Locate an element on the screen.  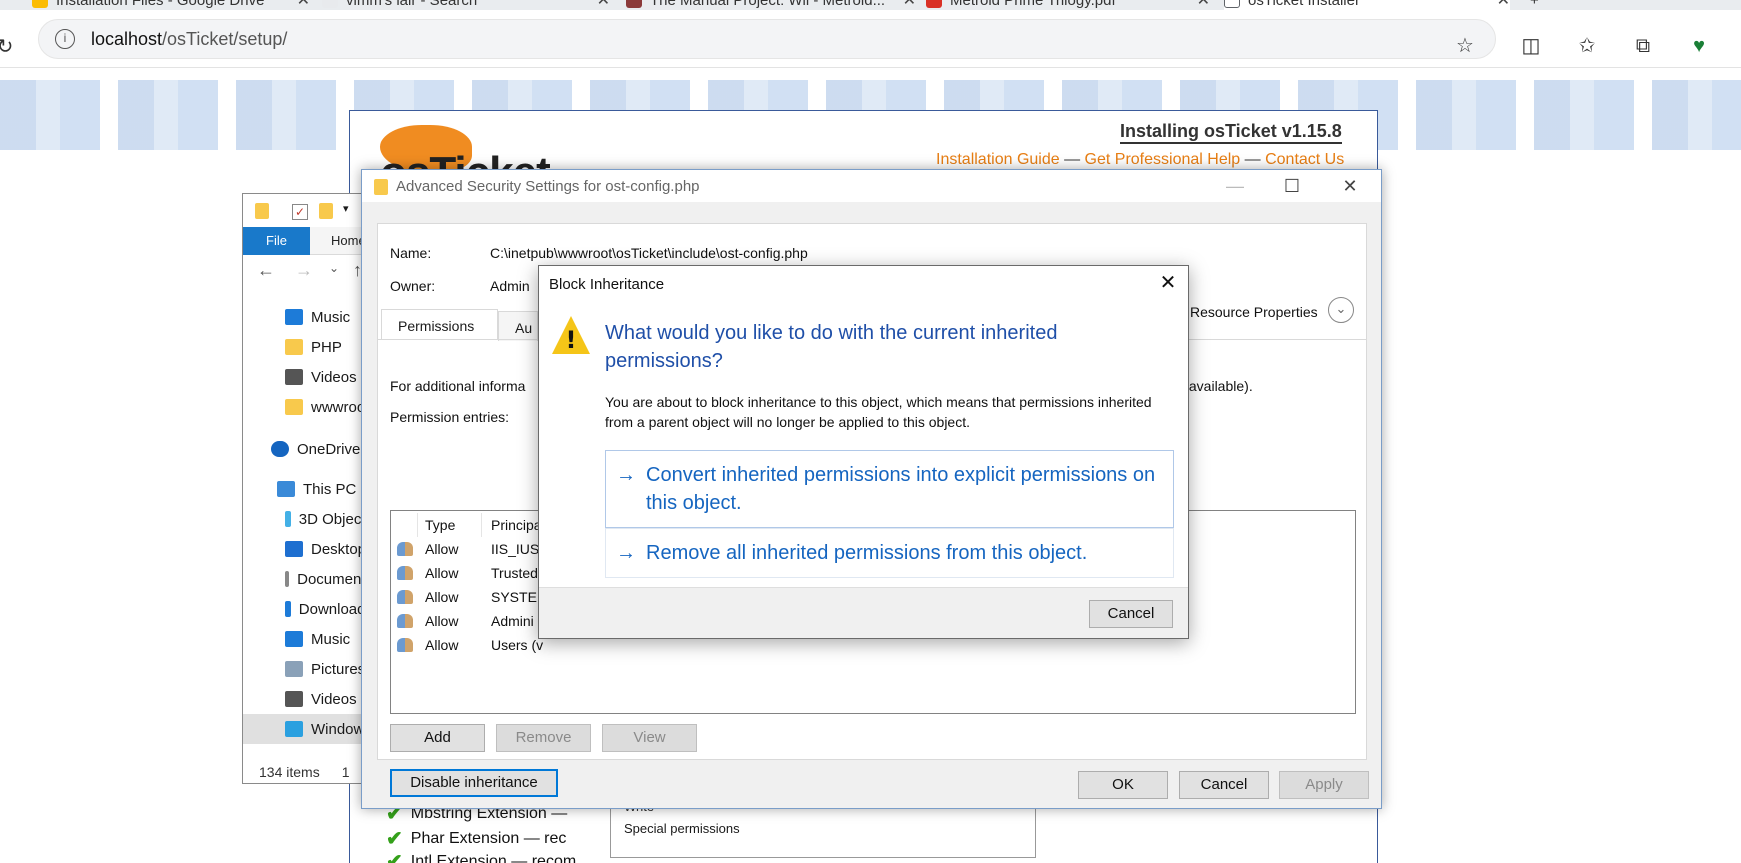
tab-vimms-lair: vimm's lair - Search ✕ is located at coordinates (466, 5).